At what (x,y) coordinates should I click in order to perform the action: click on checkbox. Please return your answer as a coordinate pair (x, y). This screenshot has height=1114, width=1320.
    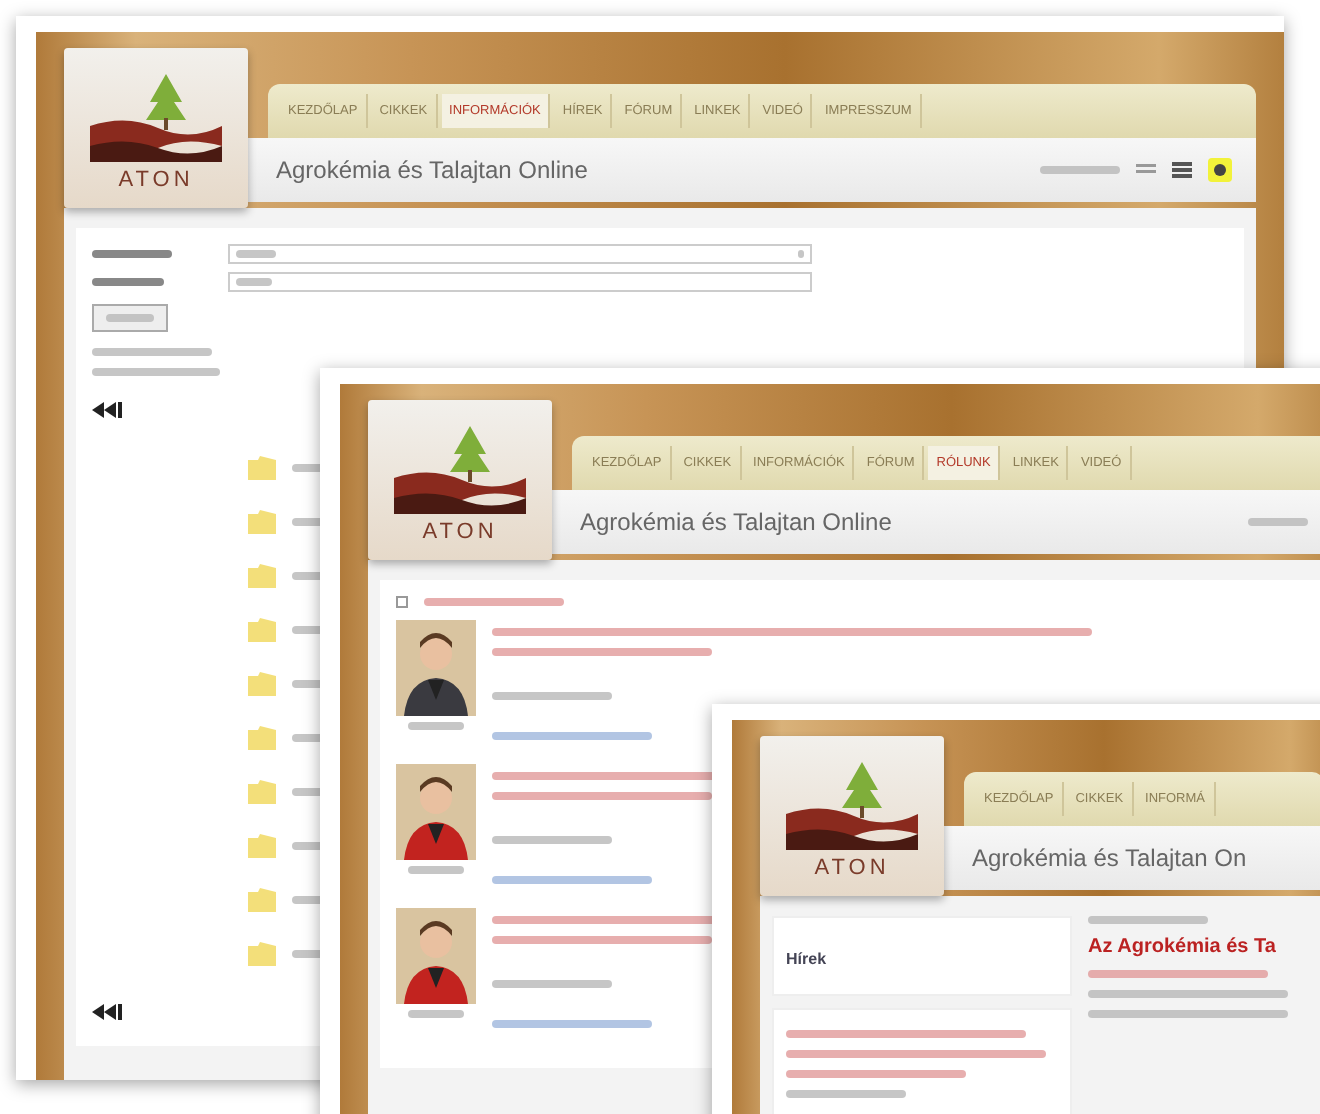
    Looking at the image, I should click on (402, 602).